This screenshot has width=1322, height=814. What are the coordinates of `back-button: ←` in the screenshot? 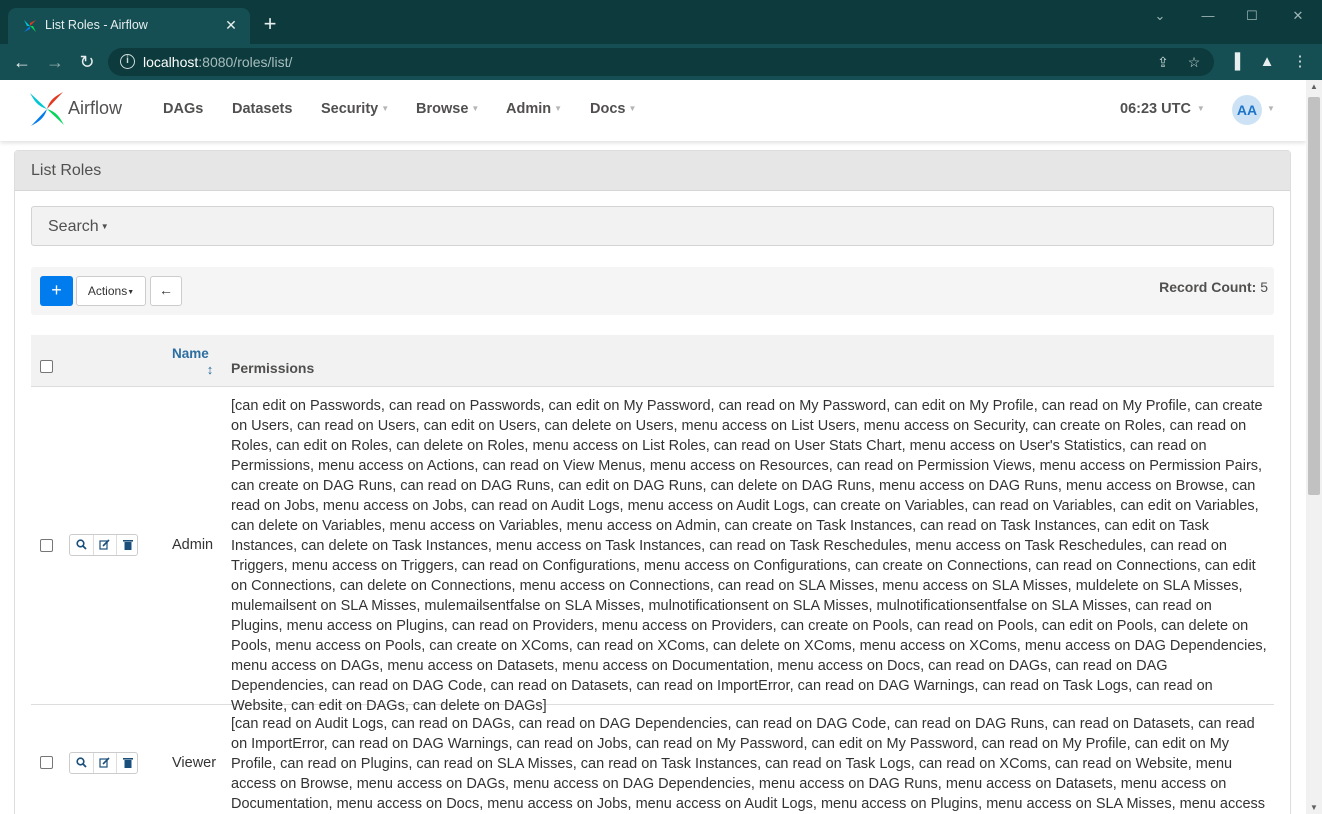 It's located at (166, 291).